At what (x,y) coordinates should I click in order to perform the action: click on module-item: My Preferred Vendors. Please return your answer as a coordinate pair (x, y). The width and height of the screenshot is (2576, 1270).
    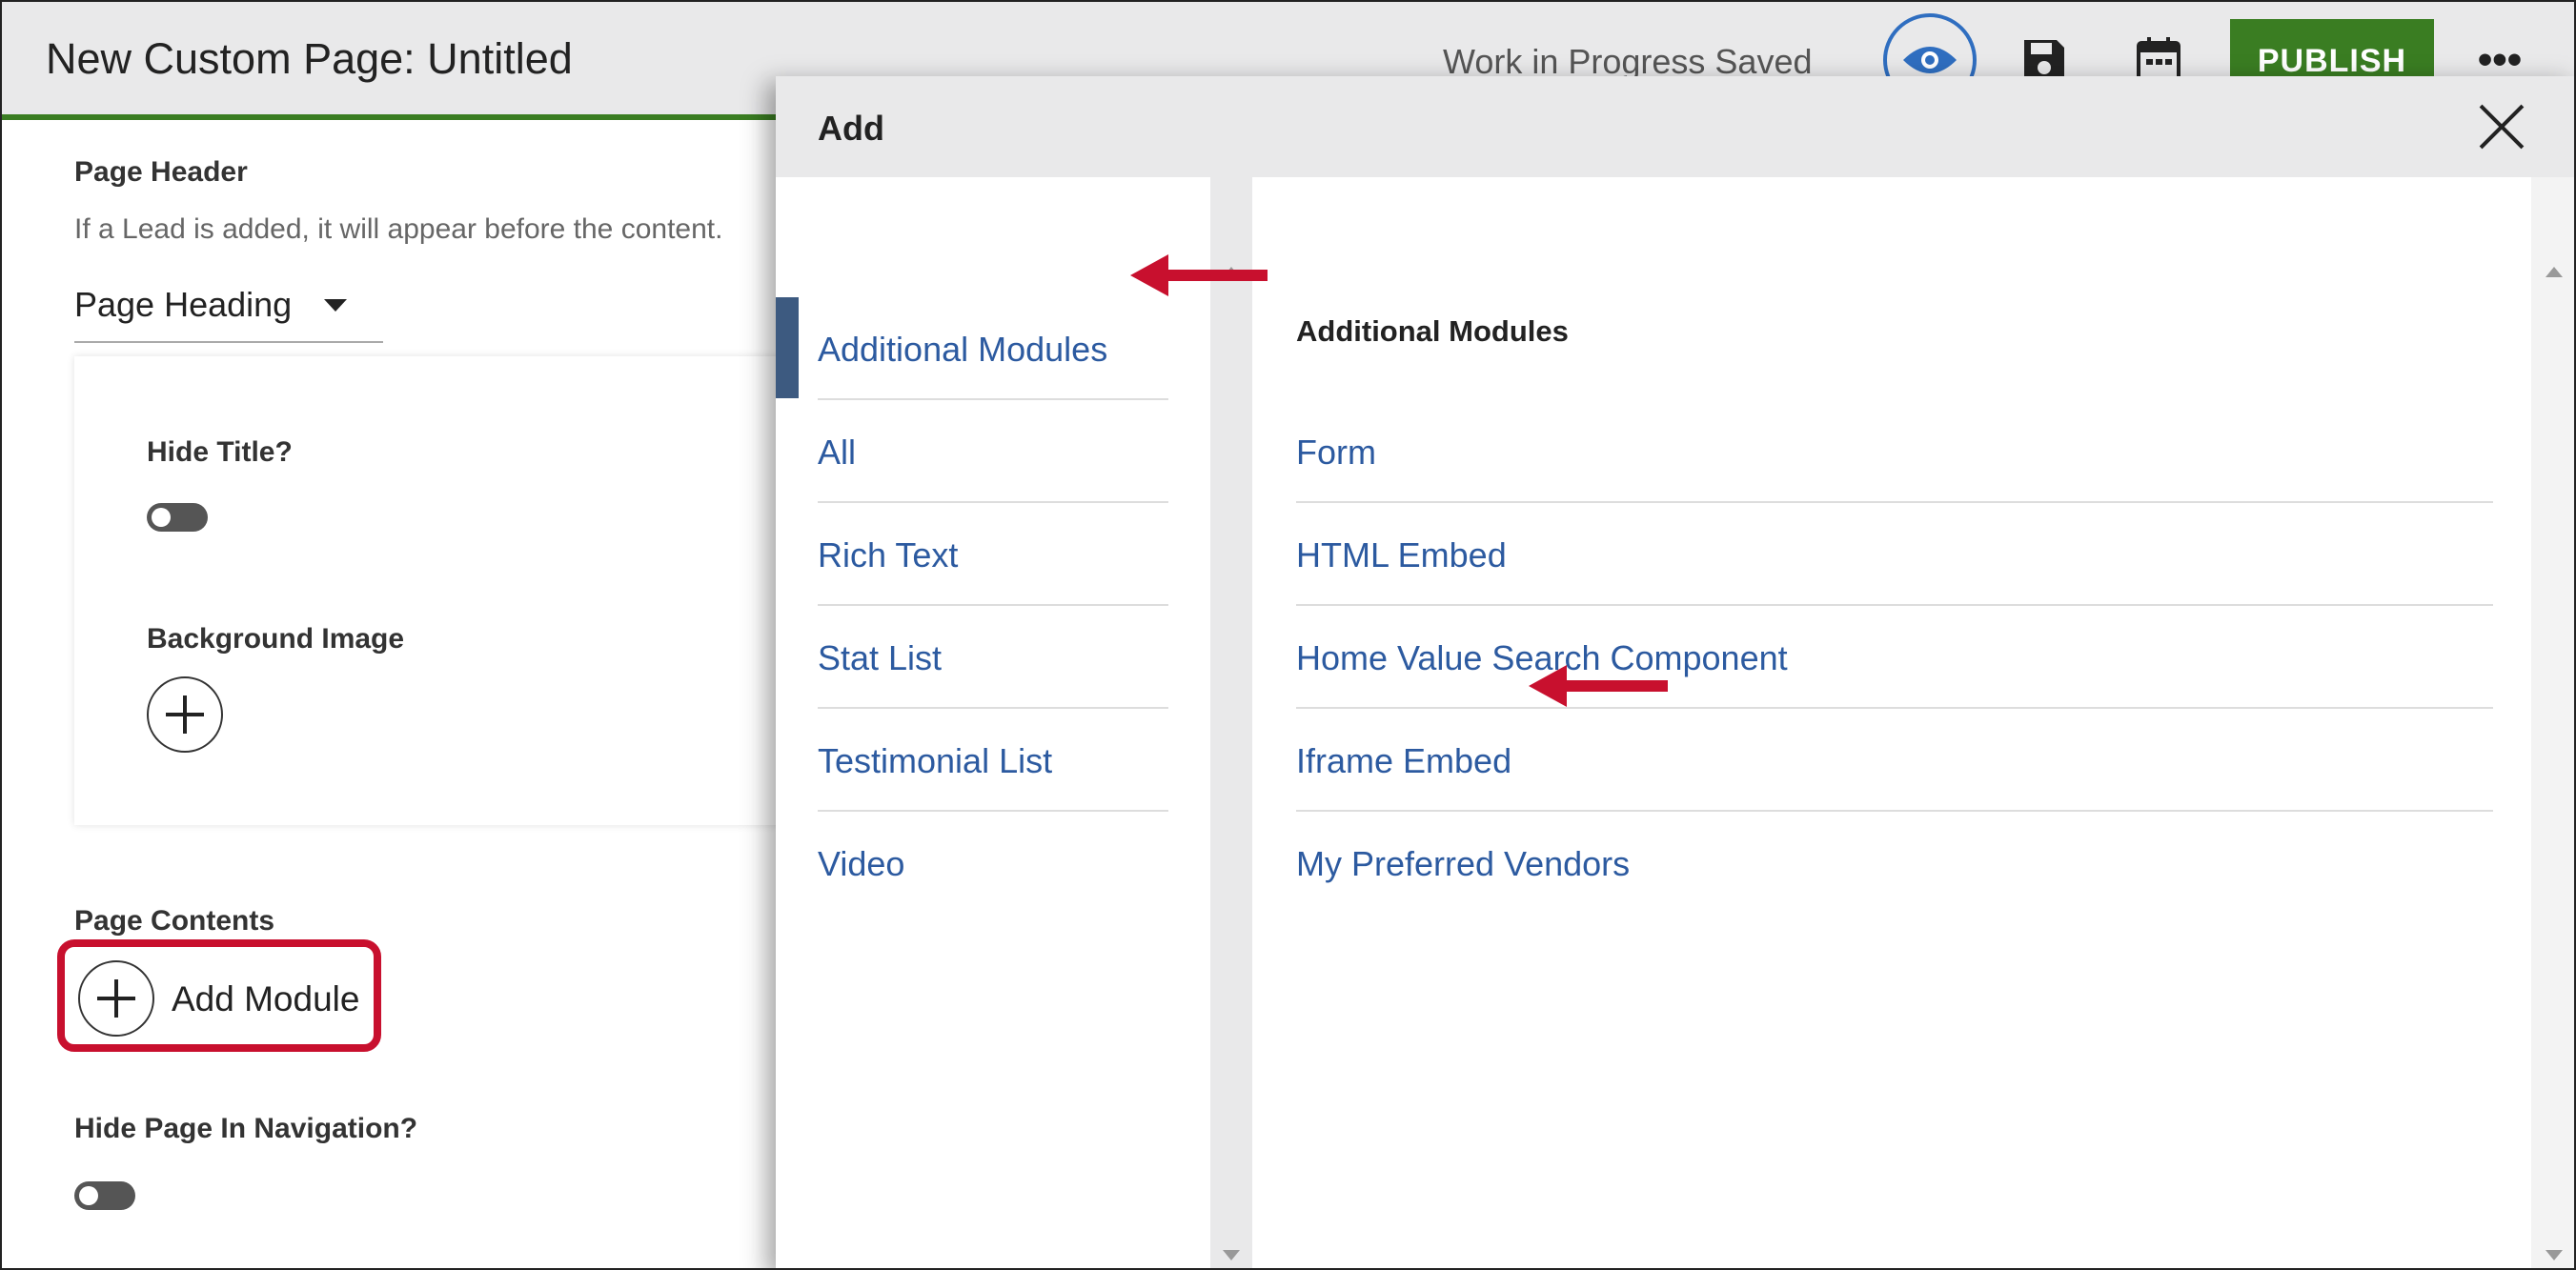
    Looking at the image, I should click on (1894, 864).